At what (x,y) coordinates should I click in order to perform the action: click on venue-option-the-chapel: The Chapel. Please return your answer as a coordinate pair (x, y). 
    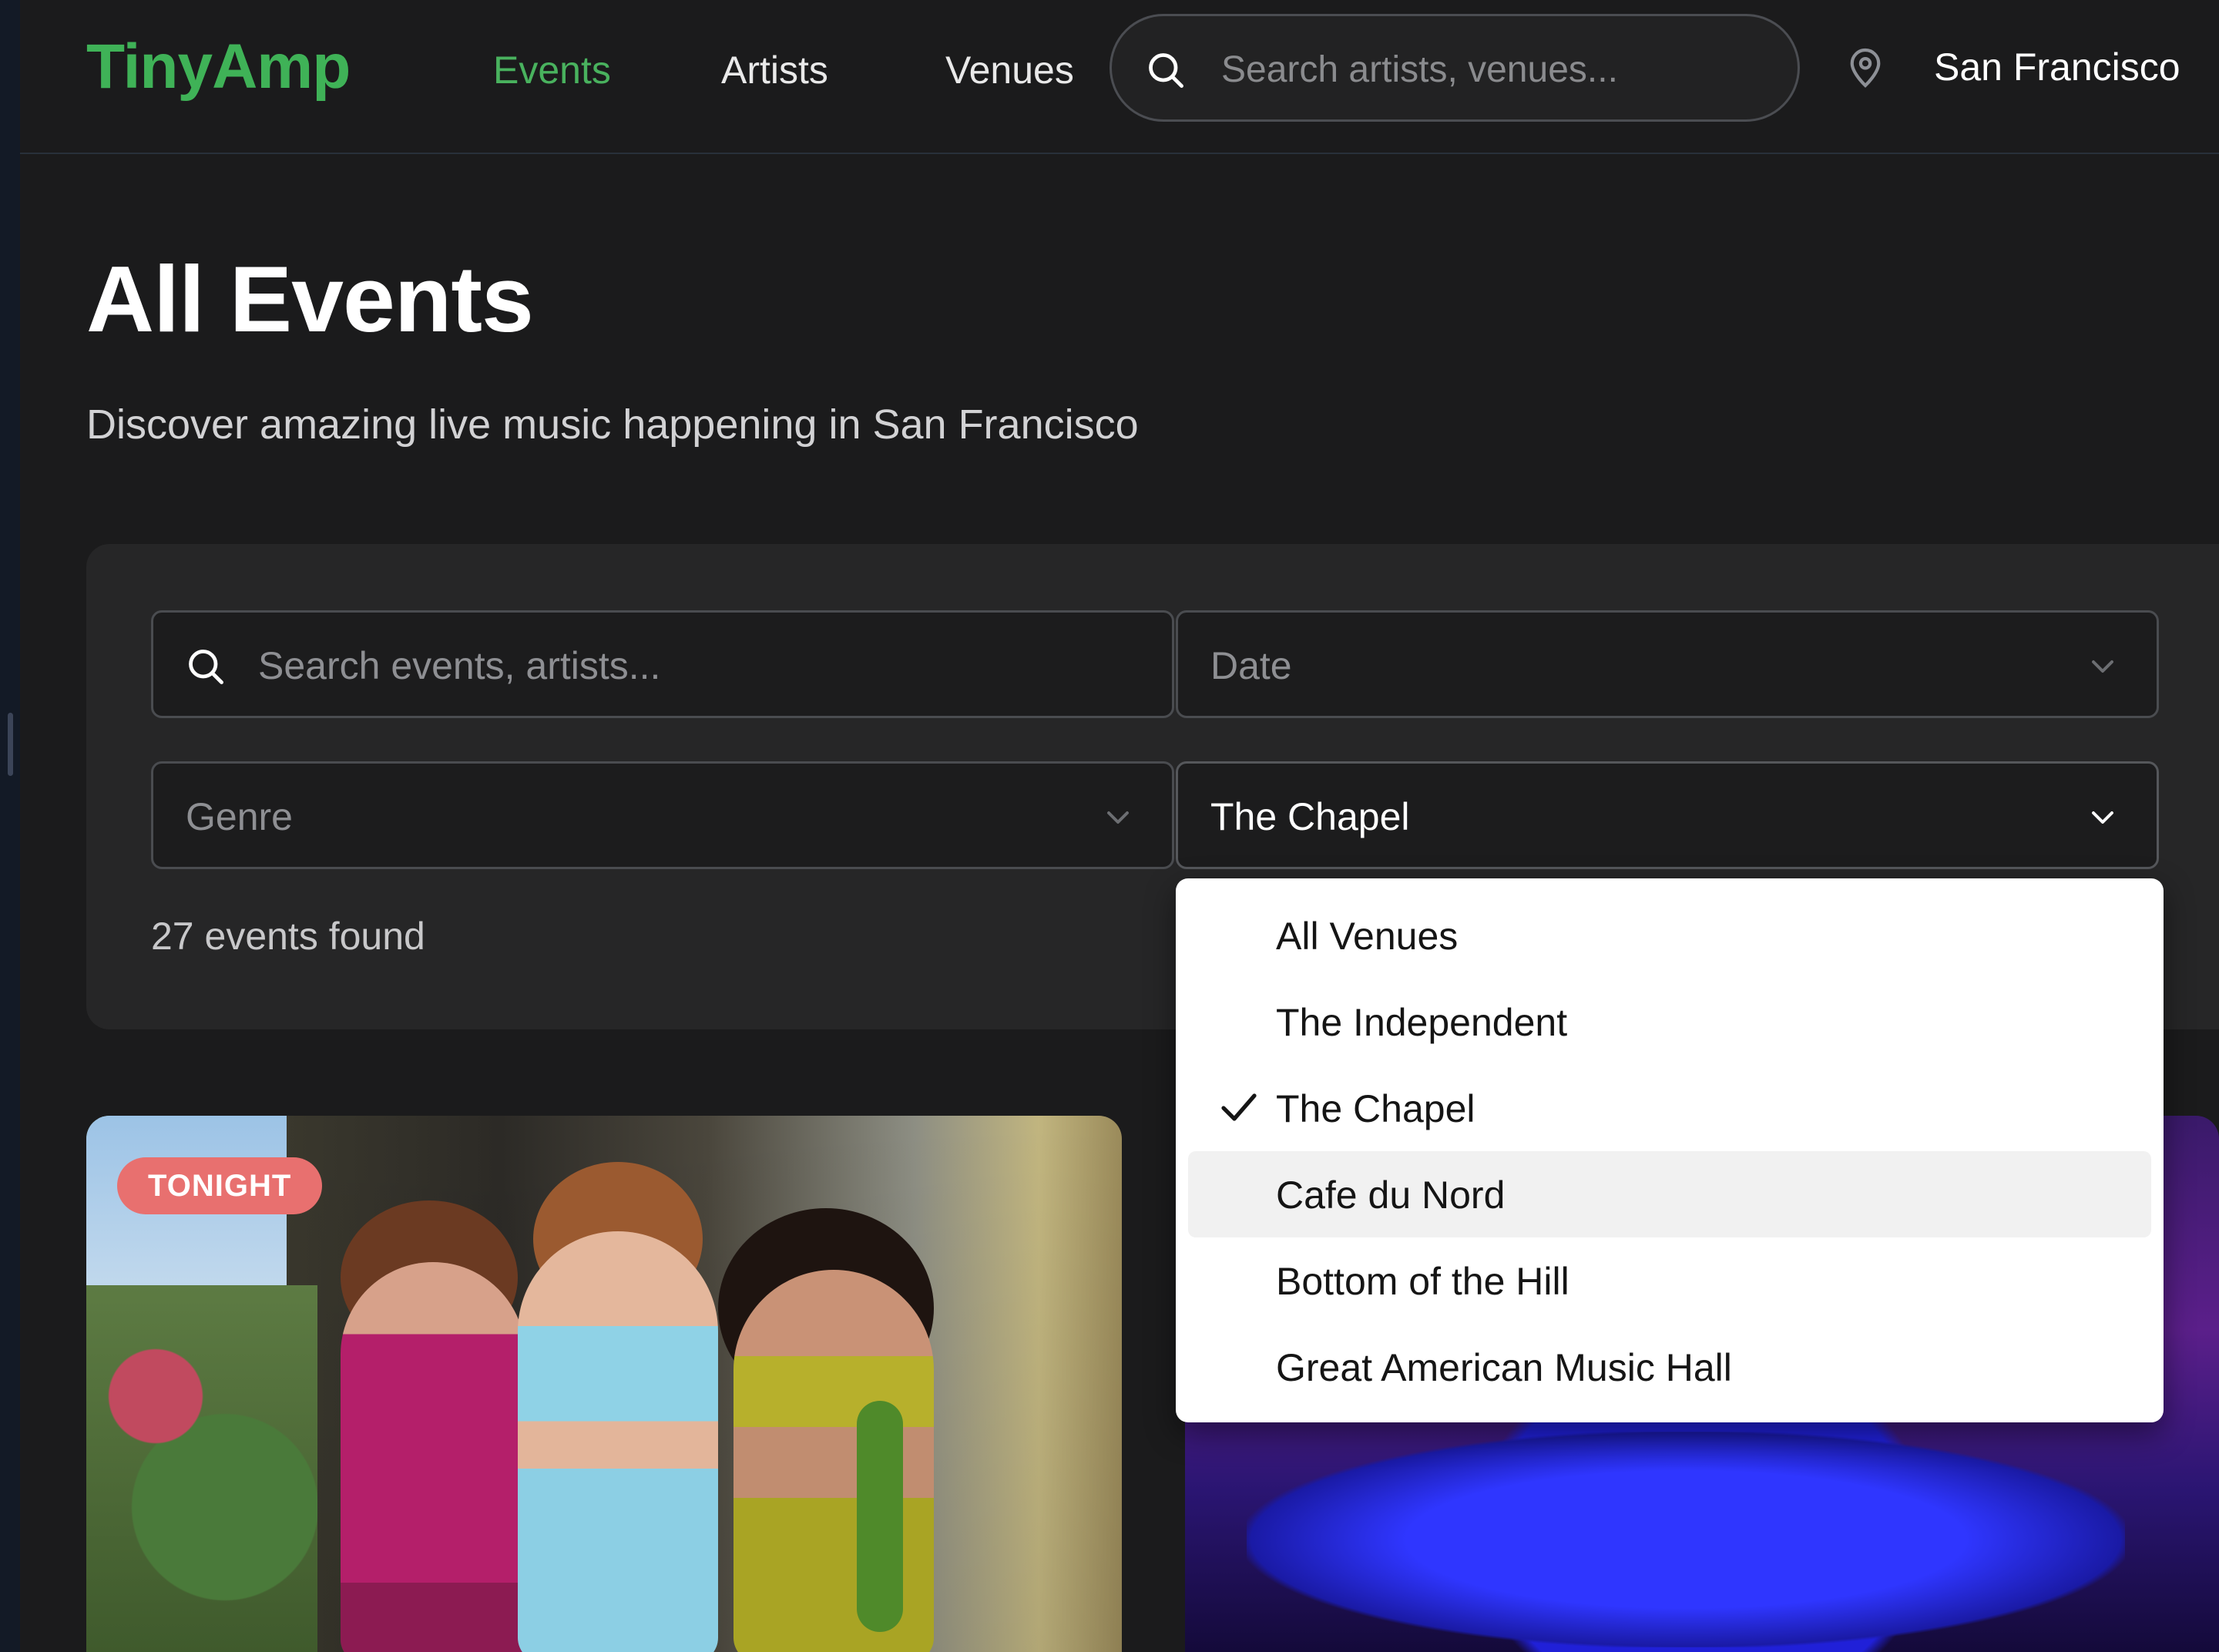
    Looking at the image, I should click on (1669, 1108).